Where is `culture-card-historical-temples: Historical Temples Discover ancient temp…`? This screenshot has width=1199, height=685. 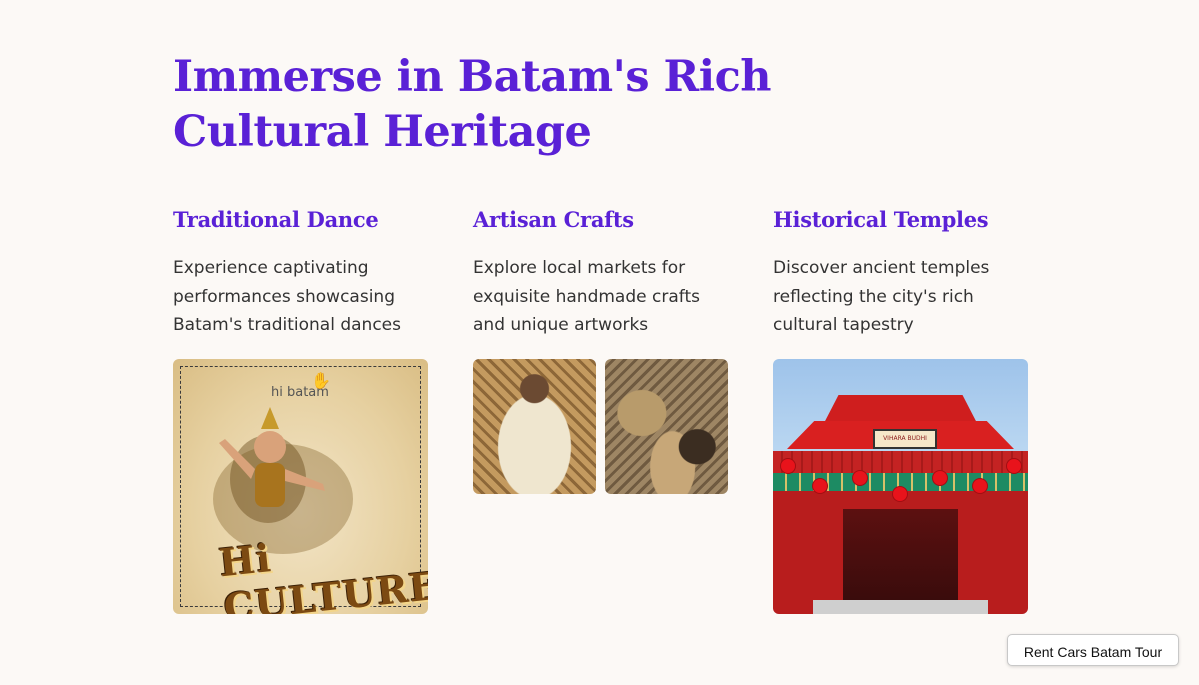 culture-card-historical-temples: Historical Temples Discover ancient temp… is located at coordinates (903, 407).